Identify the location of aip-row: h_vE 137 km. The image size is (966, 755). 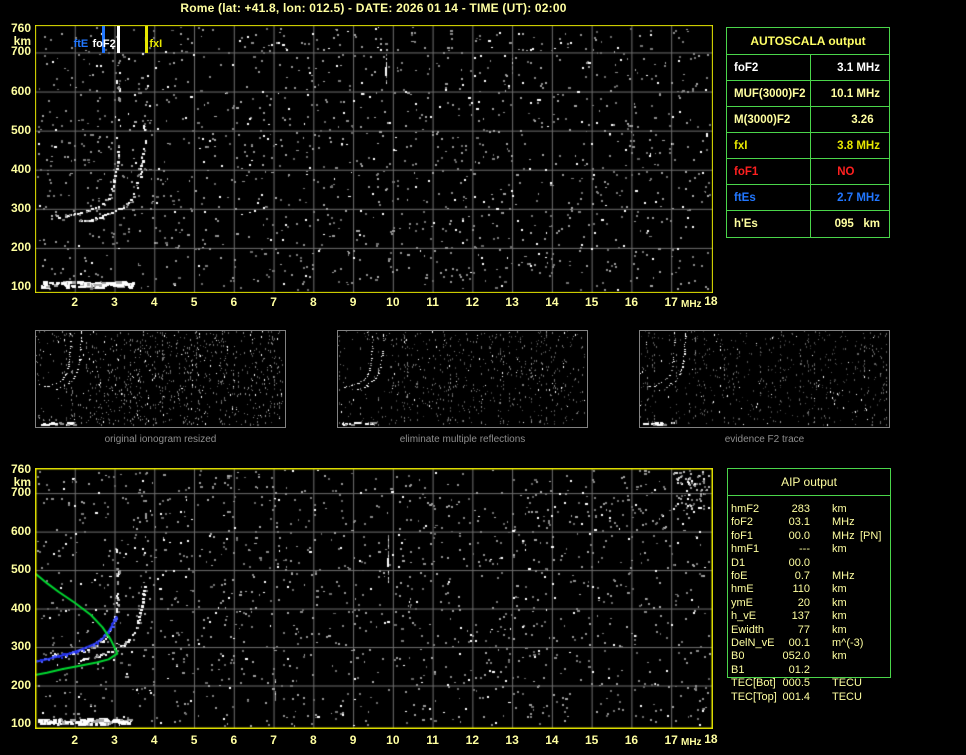
(814, 616).